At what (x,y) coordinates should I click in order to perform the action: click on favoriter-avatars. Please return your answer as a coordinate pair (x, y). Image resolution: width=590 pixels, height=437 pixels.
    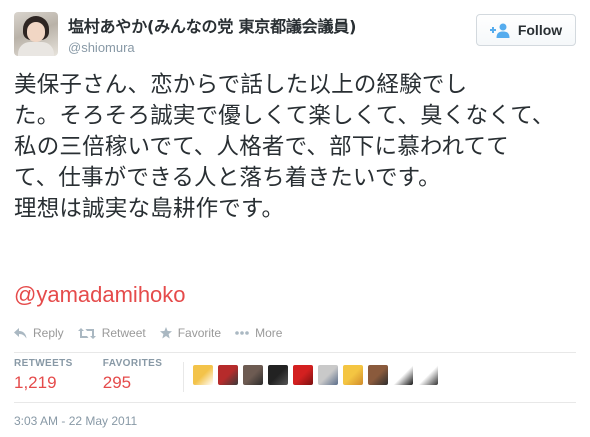
    Looking at the image, I should click on (318, 375).